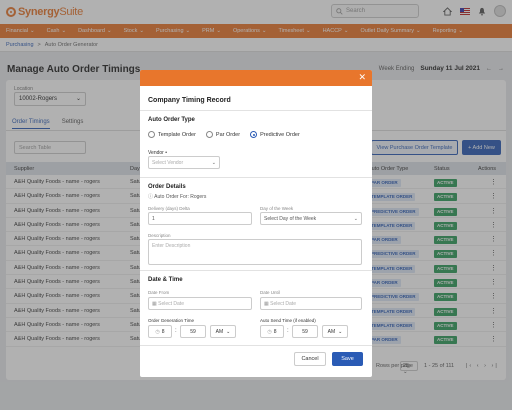 This screenshot has width=512, height=410. What do you see at coordinates (311, 303) in the screenshot?
I see `date-until-input: ▦ Select Date` at bounding box center [311, 303].